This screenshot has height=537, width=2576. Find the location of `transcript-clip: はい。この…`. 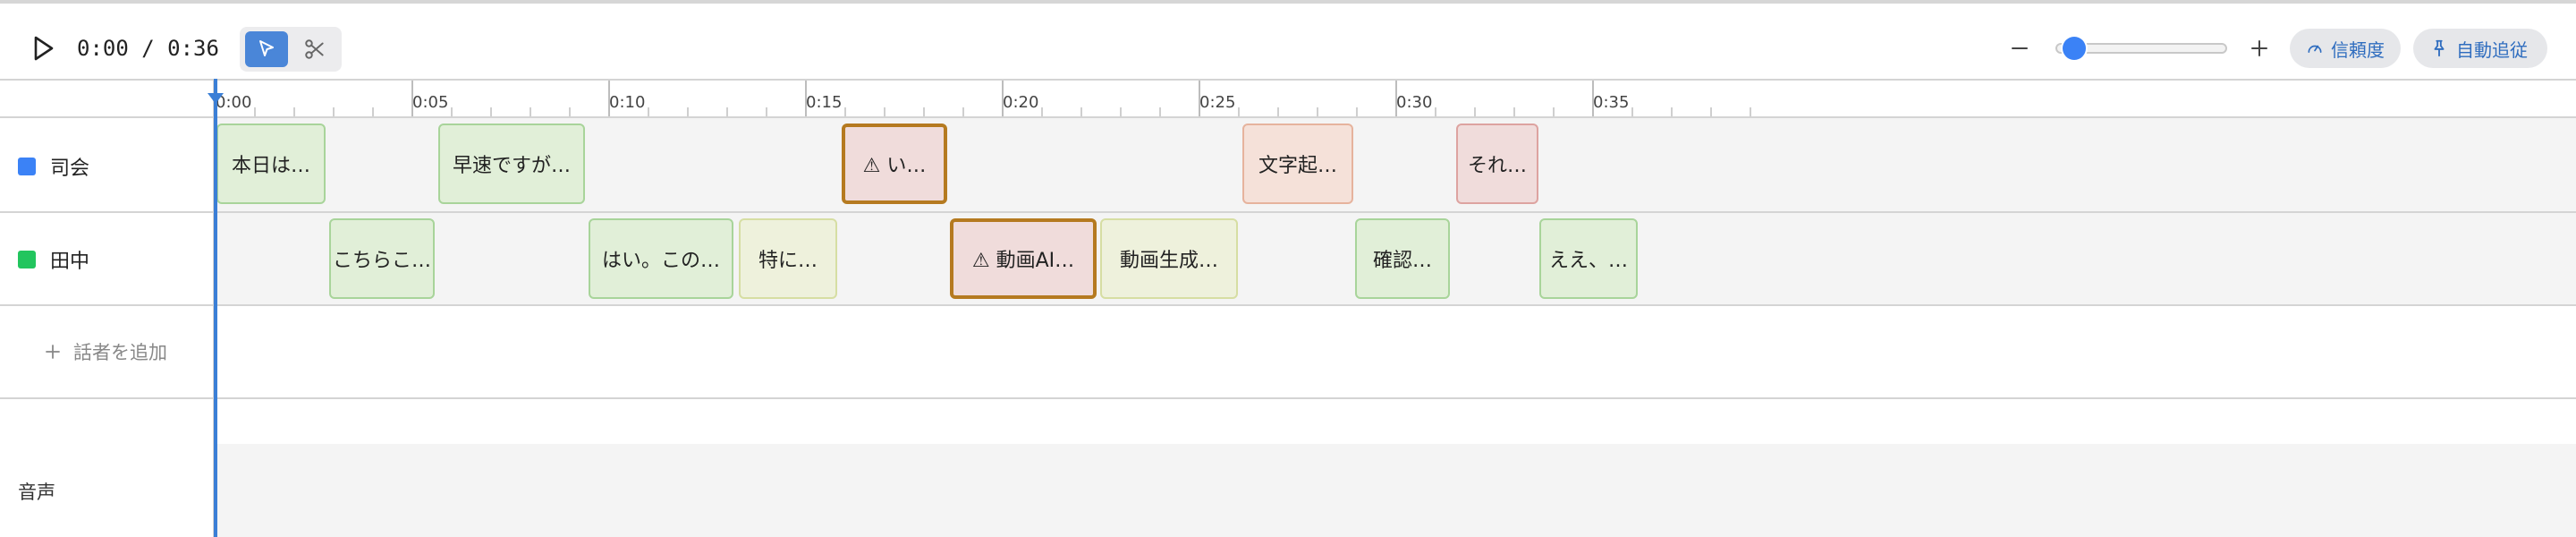

transcript-clip: はい。この… is located at coordinates (661, 258).